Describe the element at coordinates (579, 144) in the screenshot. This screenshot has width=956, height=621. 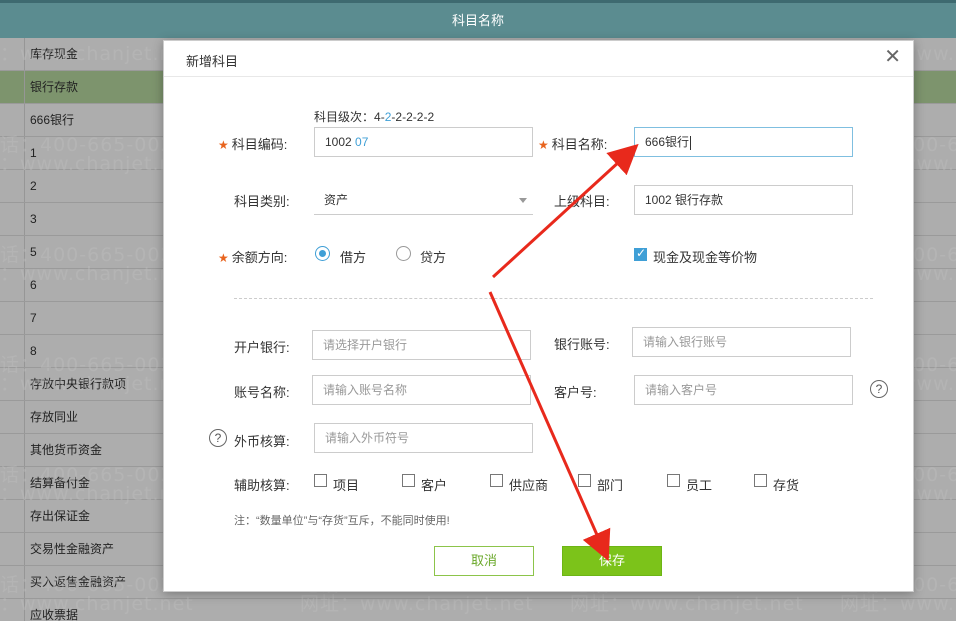
I see `name-label-text: 科目名称:` at that location.